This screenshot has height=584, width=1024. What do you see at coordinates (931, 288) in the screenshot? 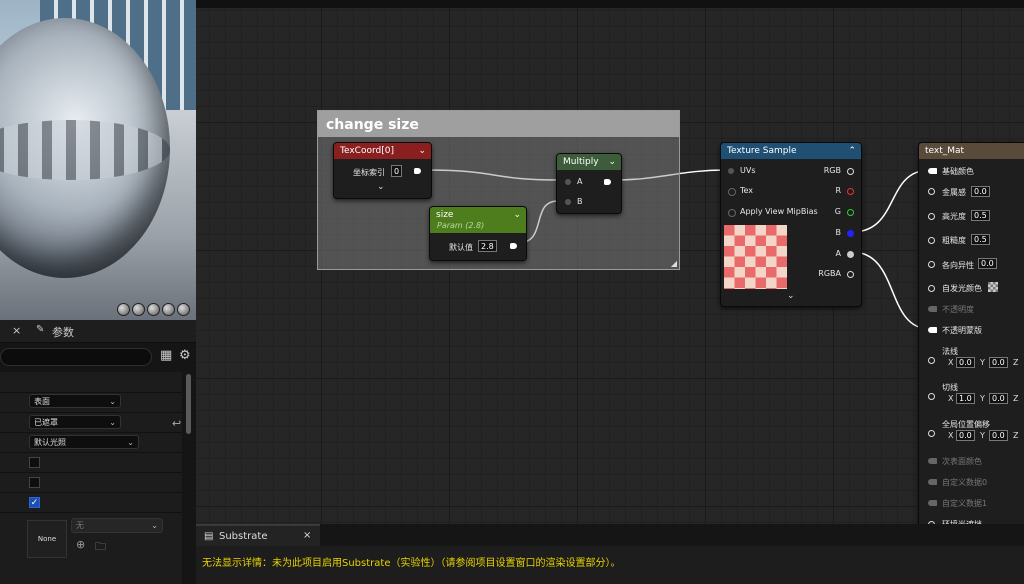
I see `emissive-pin` at bounding box center [931, 288].